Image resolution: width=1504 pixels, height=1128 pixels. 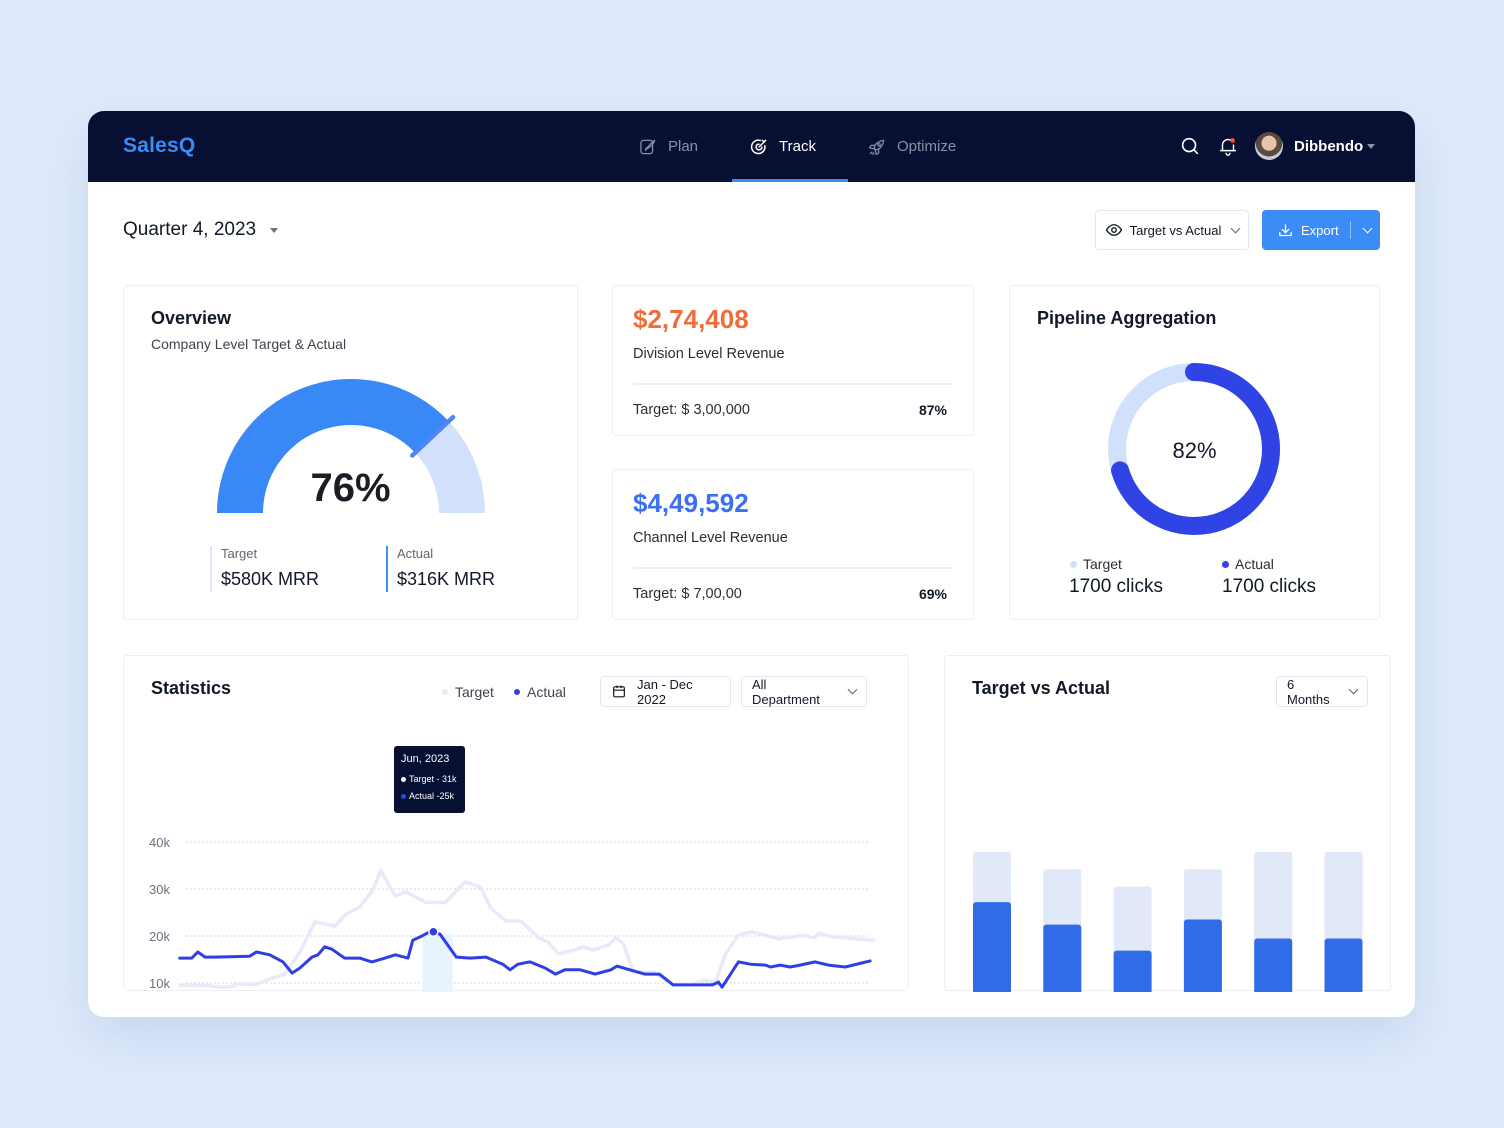 I want to click on y-tick-label: 10k, so click(x=159, y=983).